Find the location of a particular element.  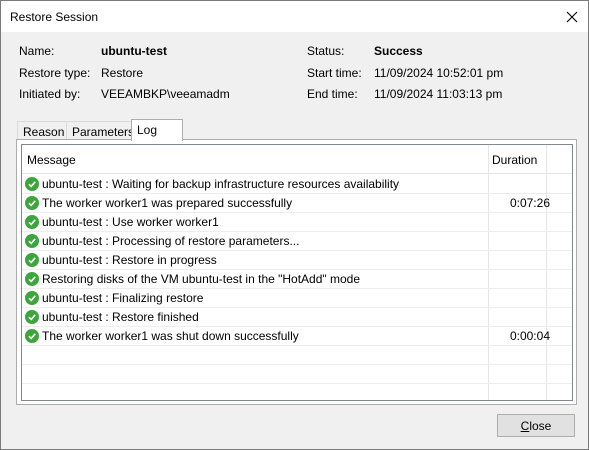

close-button: Close is located at coordinates (536, 425).